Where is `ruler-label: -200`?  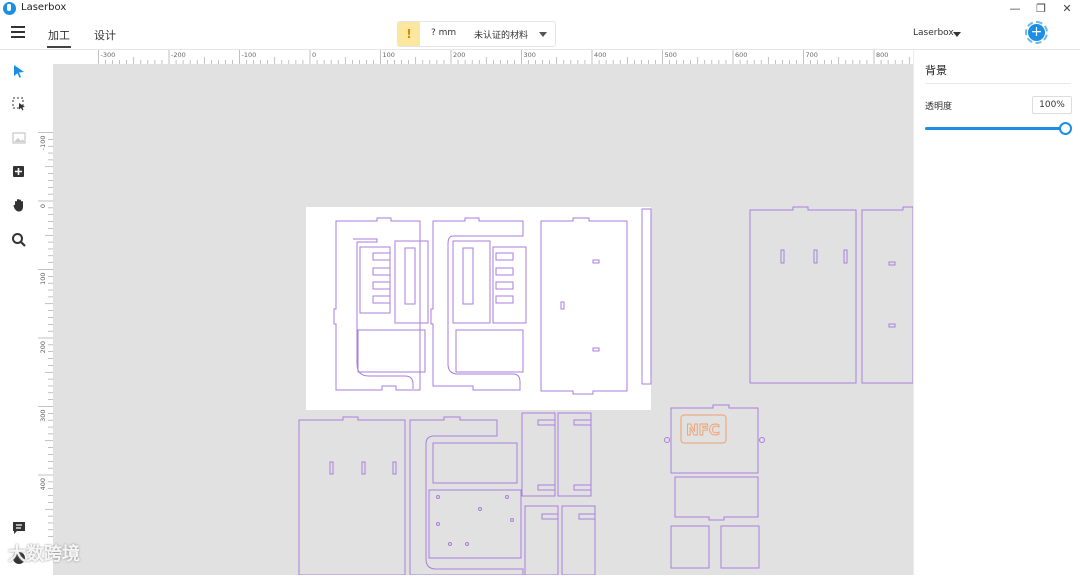 ruler-label: -200 is located at coordinates (178, 55).